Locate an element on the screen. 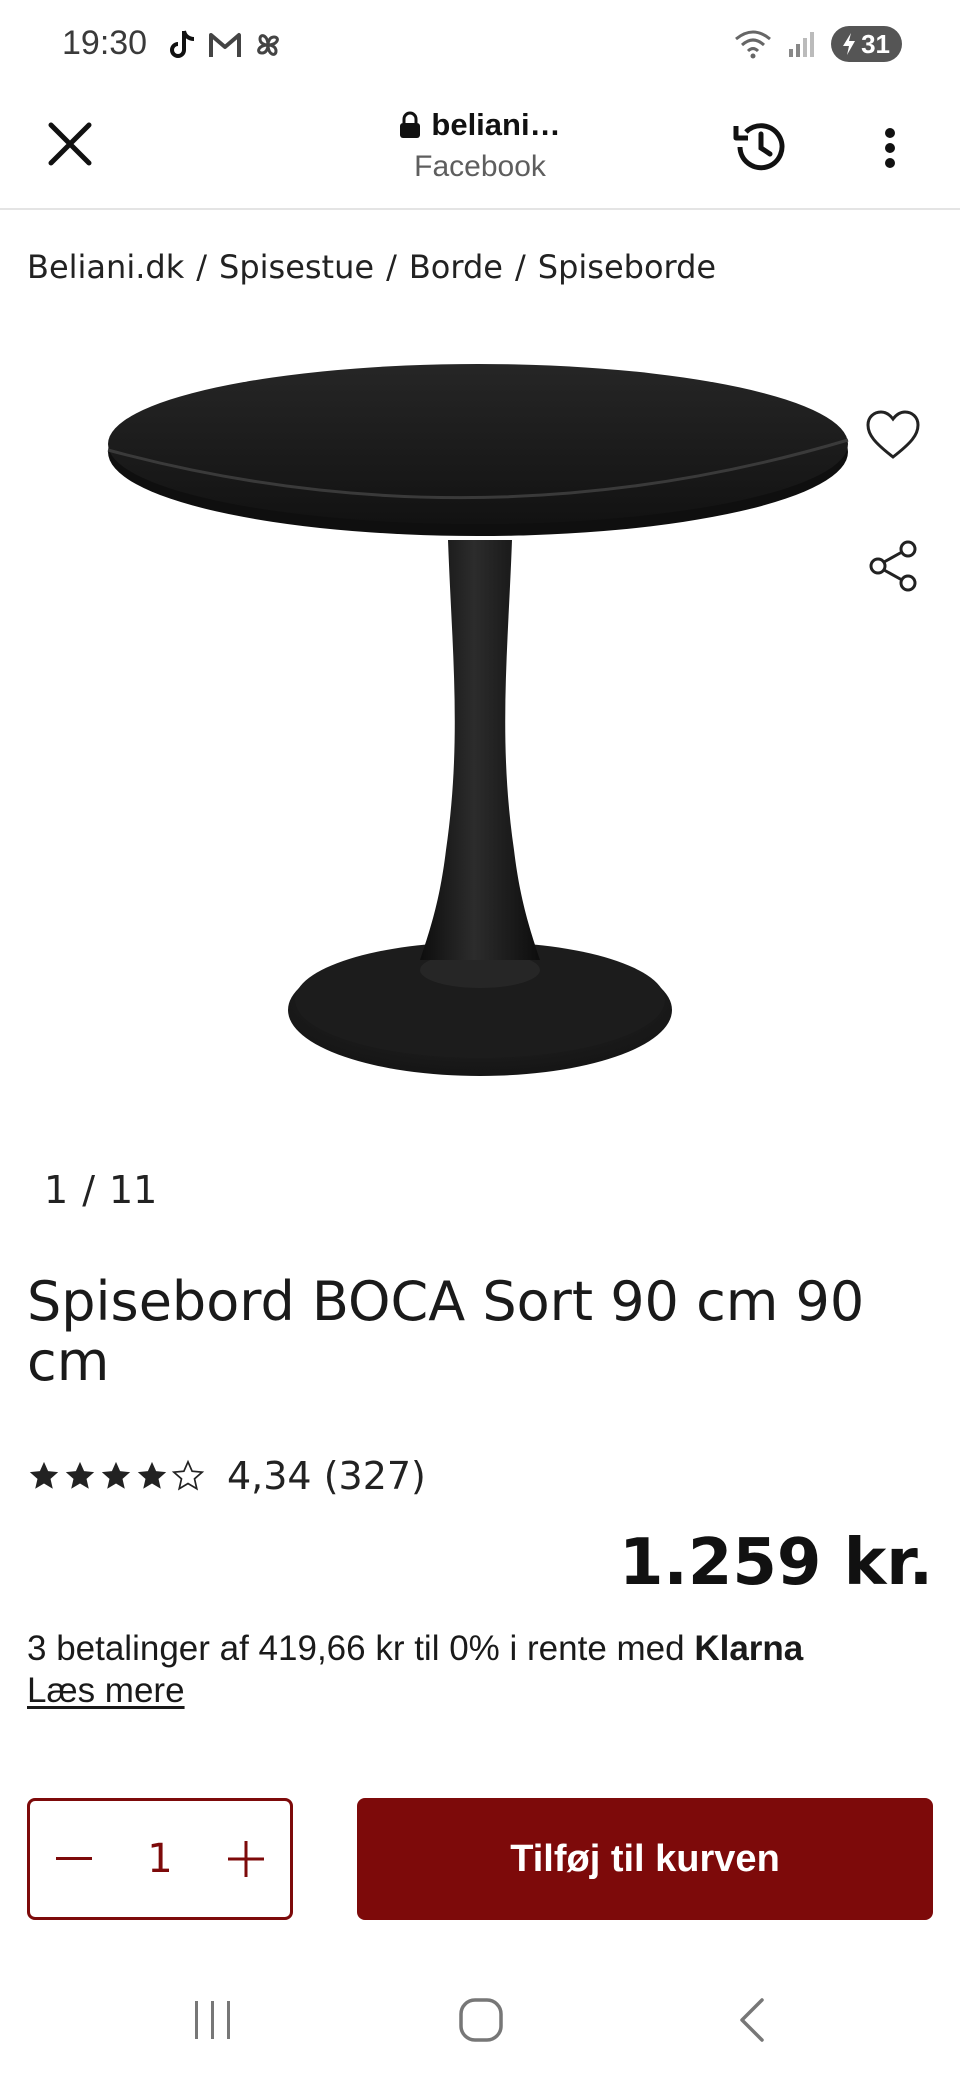 The height and width of the screenshot is (2080, 960). pinwheel-icon is located at coordinates (268, 45).